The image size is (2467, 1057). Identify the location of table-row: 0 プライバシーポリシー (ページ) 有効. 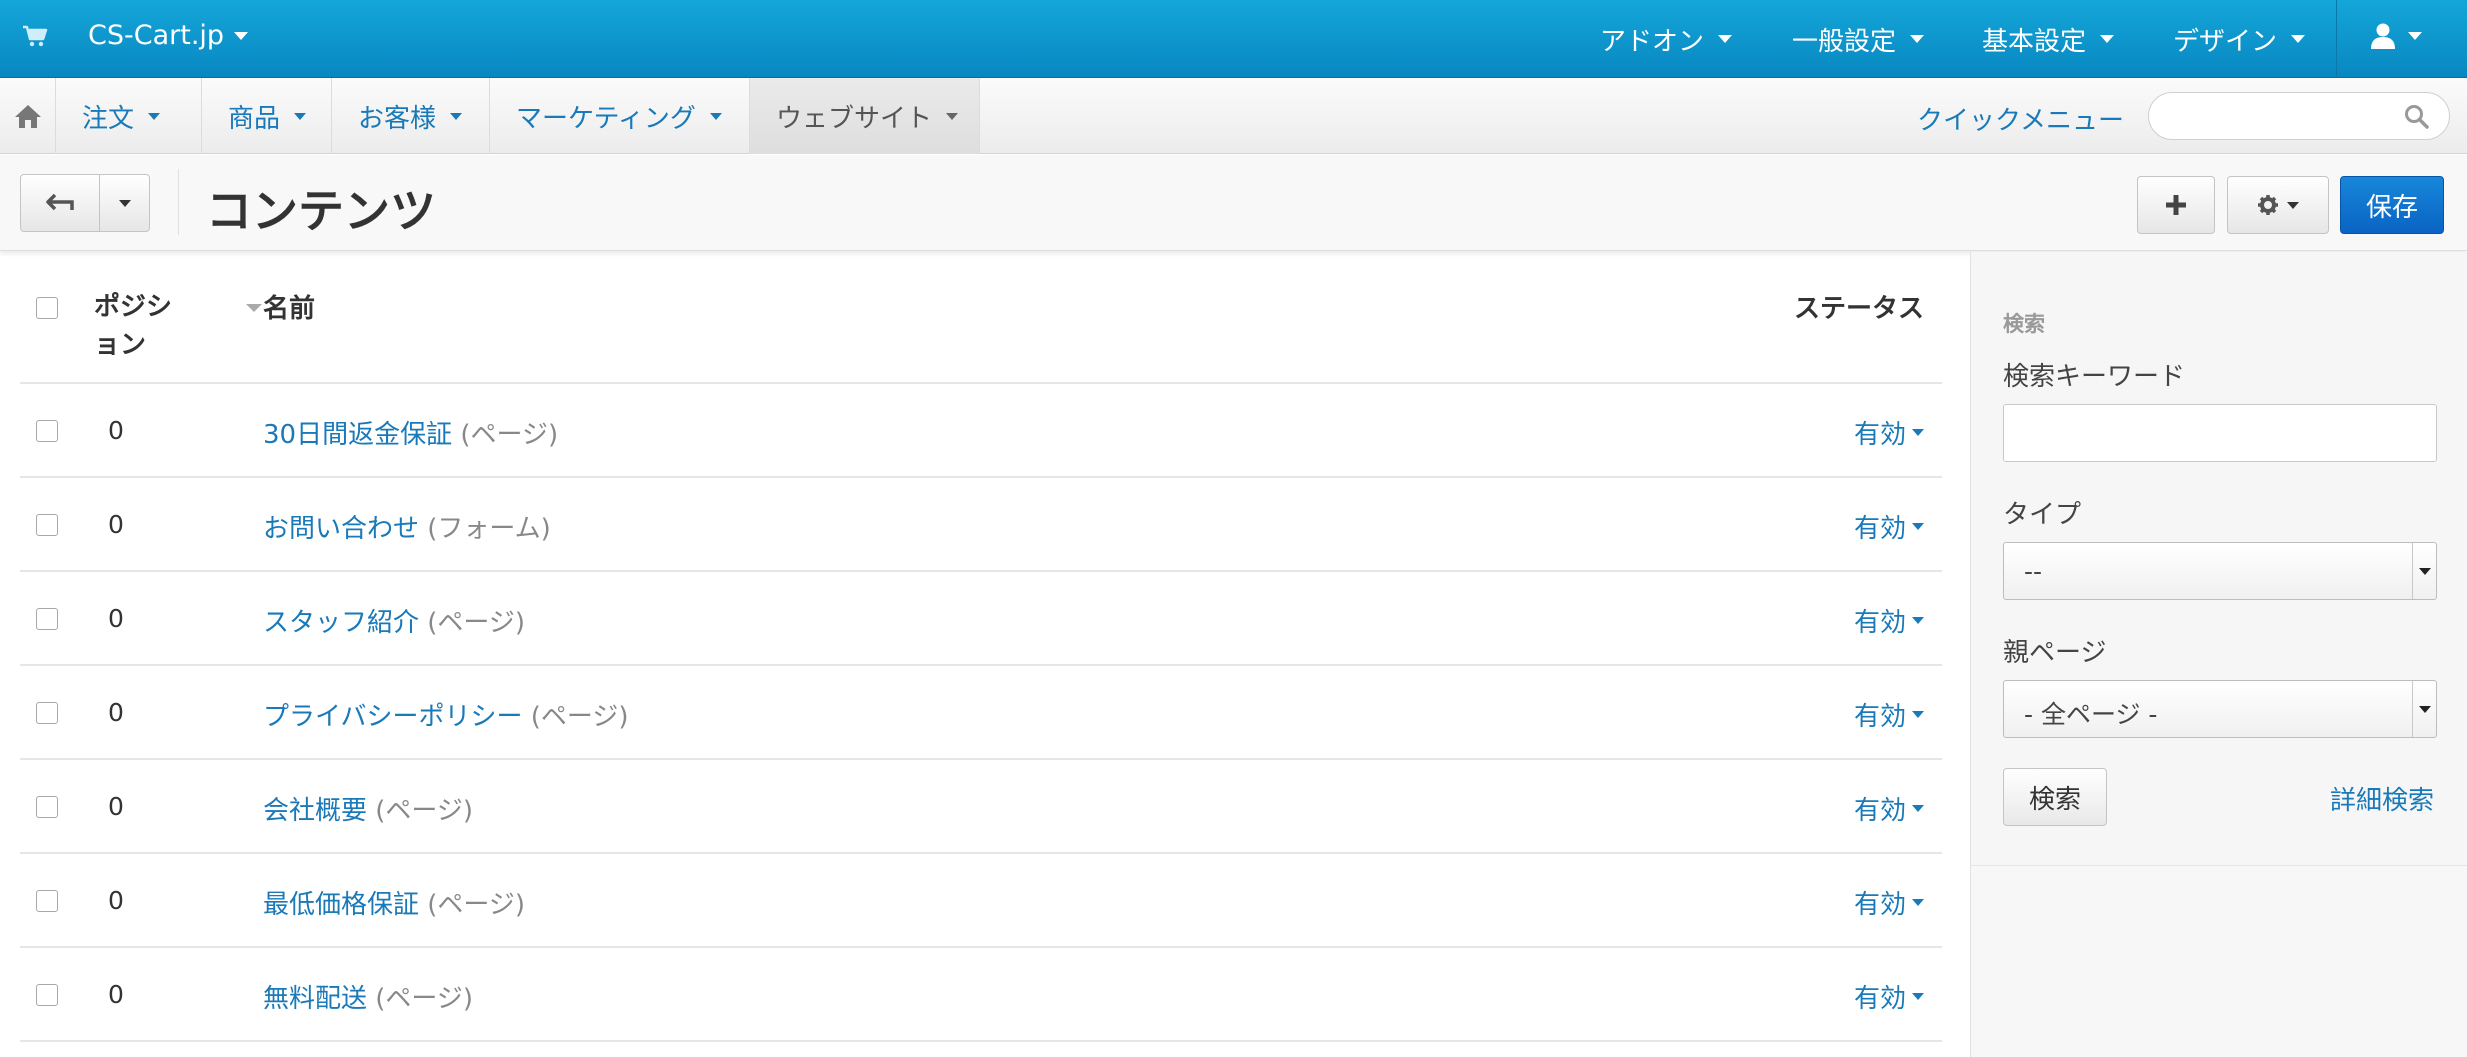
(981, 713).